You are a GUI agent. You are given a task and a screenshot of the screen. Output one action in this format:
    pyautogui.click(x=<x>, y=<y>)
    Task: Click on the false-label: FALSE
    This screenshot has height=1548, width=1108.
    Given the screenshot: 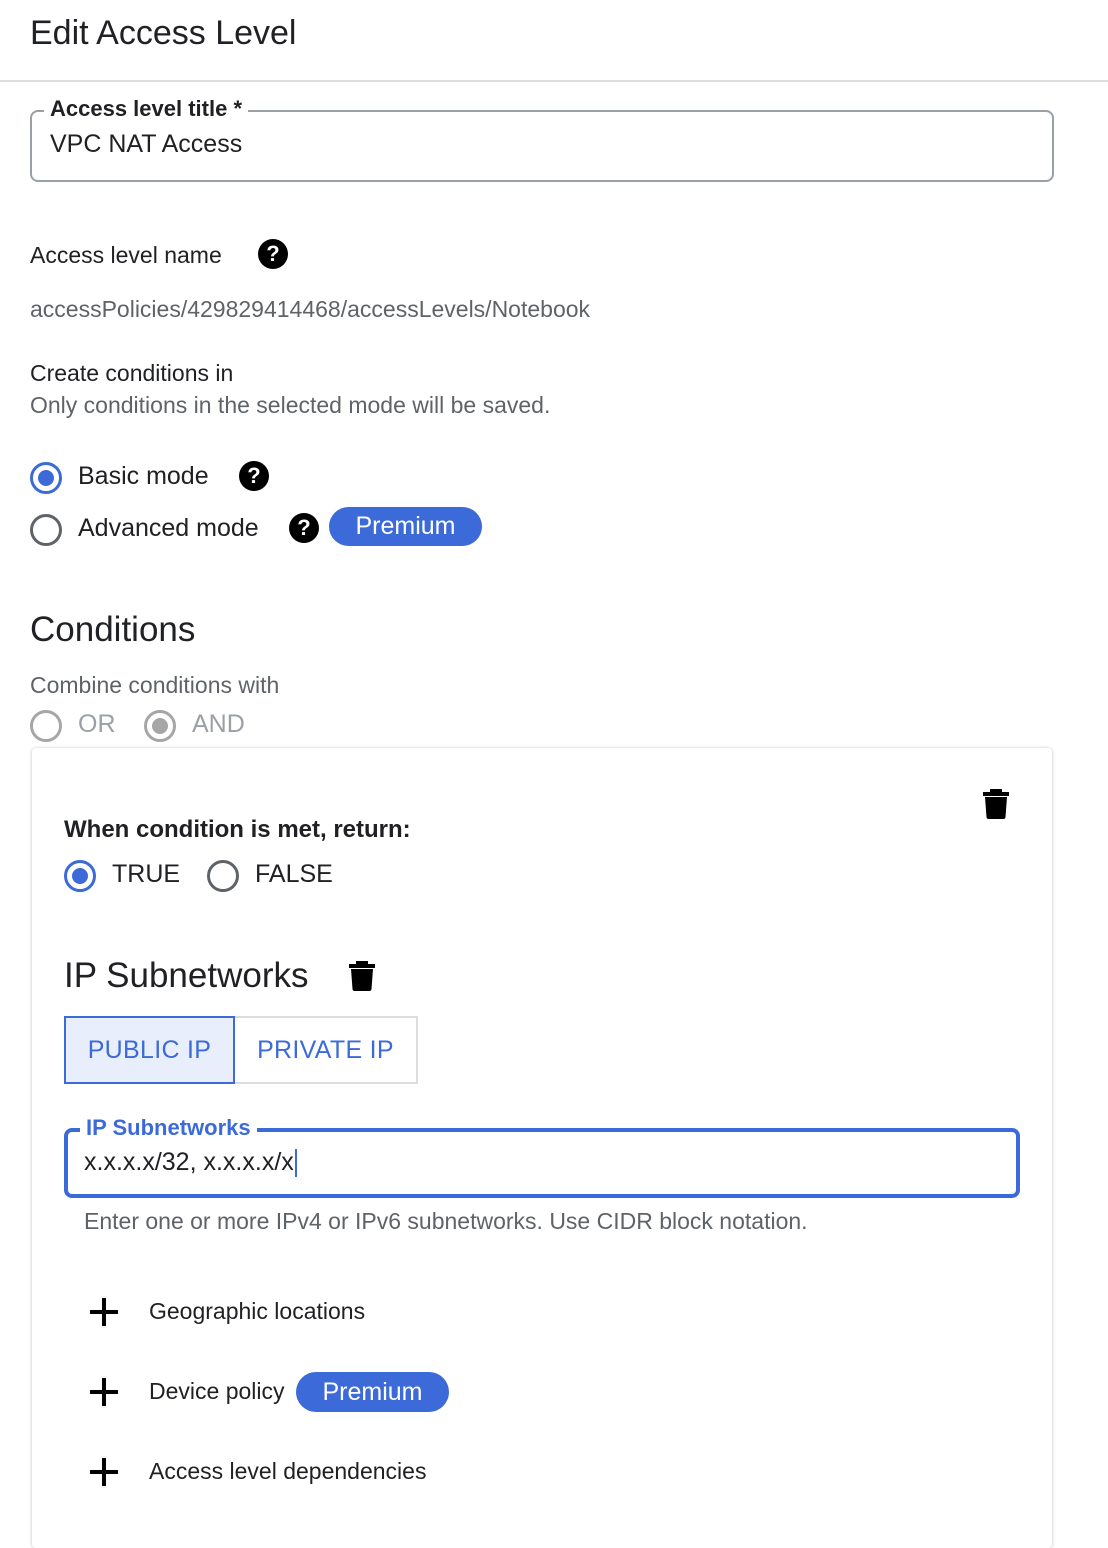 What is the action you would take?
    pyautogui.click(x=294, y=874)
    